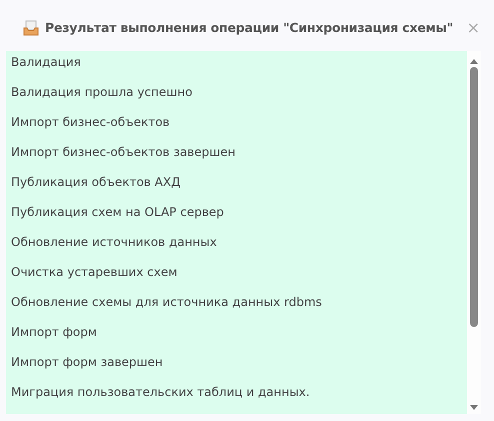 The image size is (494, 421). I want to click on log-entry: Импорт форм завершен, so click(87, 362).